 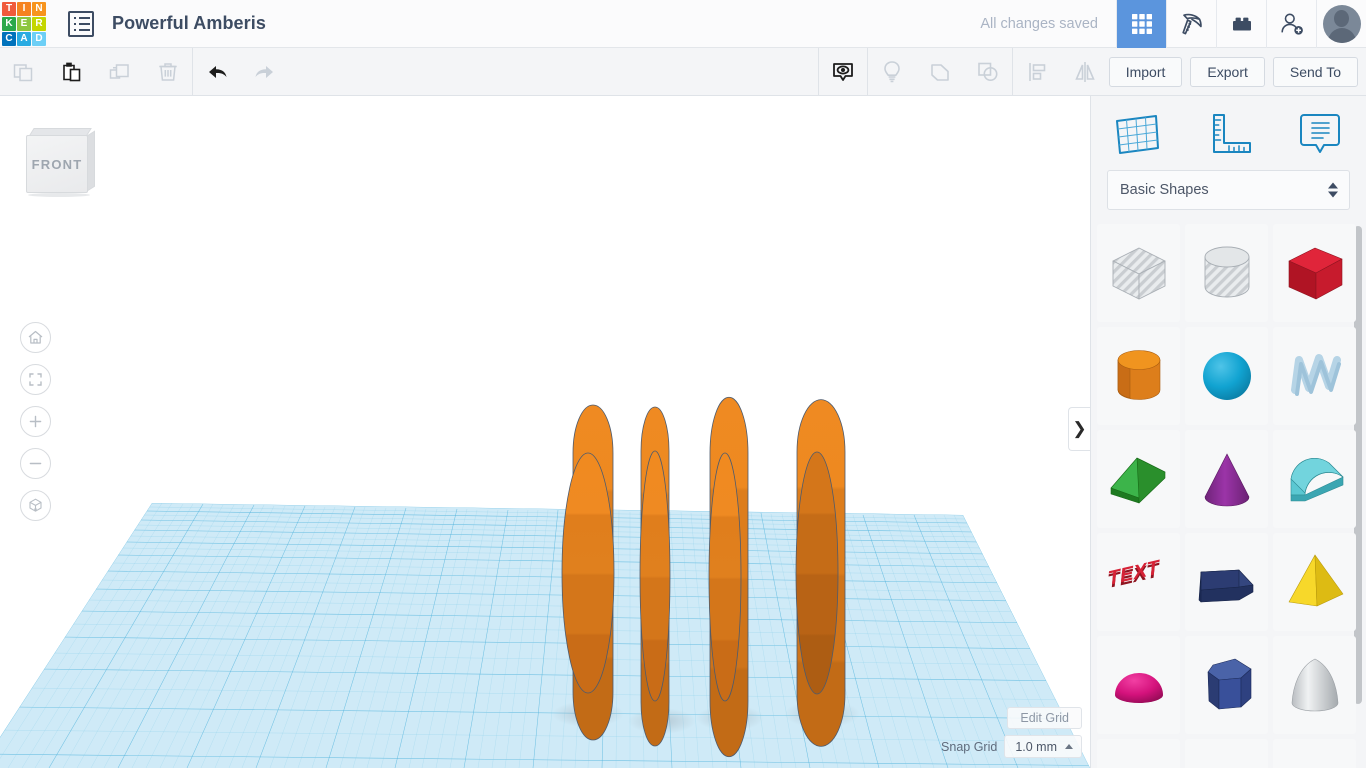 What do you see at coordinates (1036, 746) in the screenshot?
I see `snap-grid-value: 1.0 mm` at bounding box center [1036, 746].